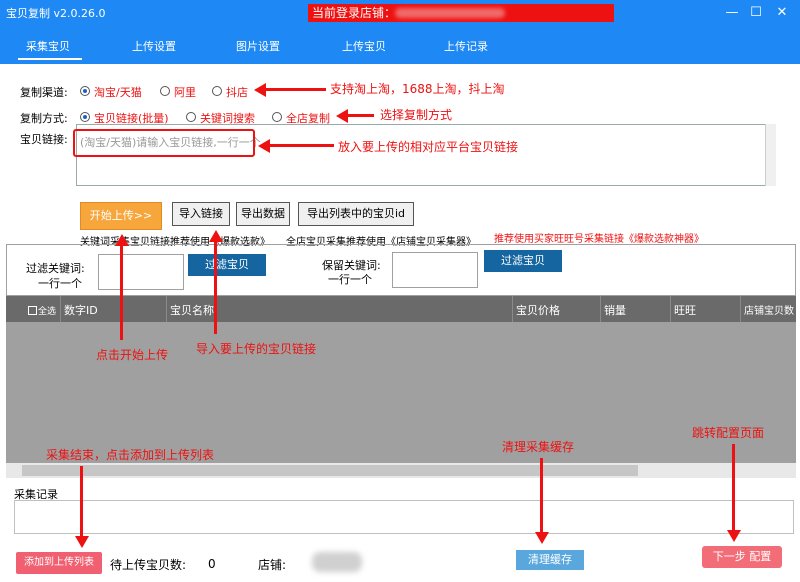 The image size is (800, 582). I want to click on col-item-price: 宝贝价格, so click(538, 310).